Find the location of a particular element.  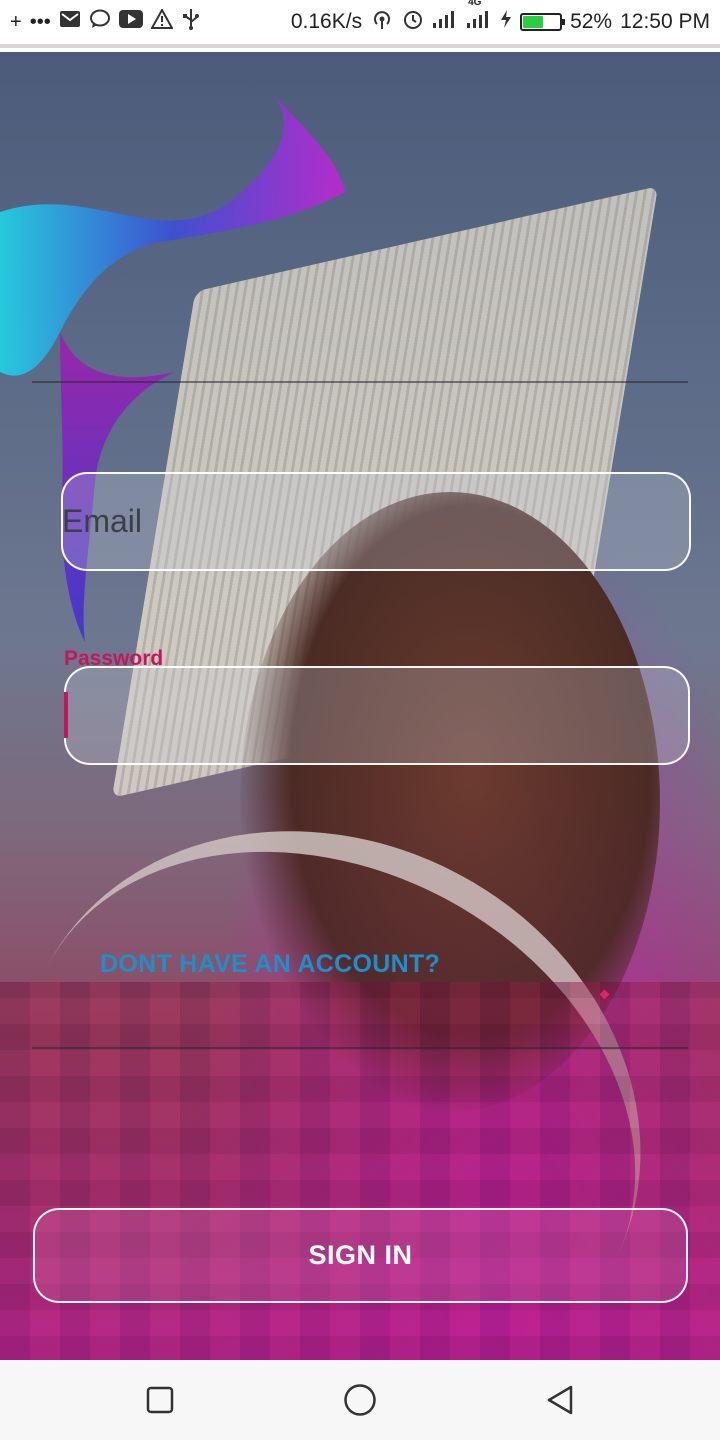

signal-icon is located at coordinates (445, 22).